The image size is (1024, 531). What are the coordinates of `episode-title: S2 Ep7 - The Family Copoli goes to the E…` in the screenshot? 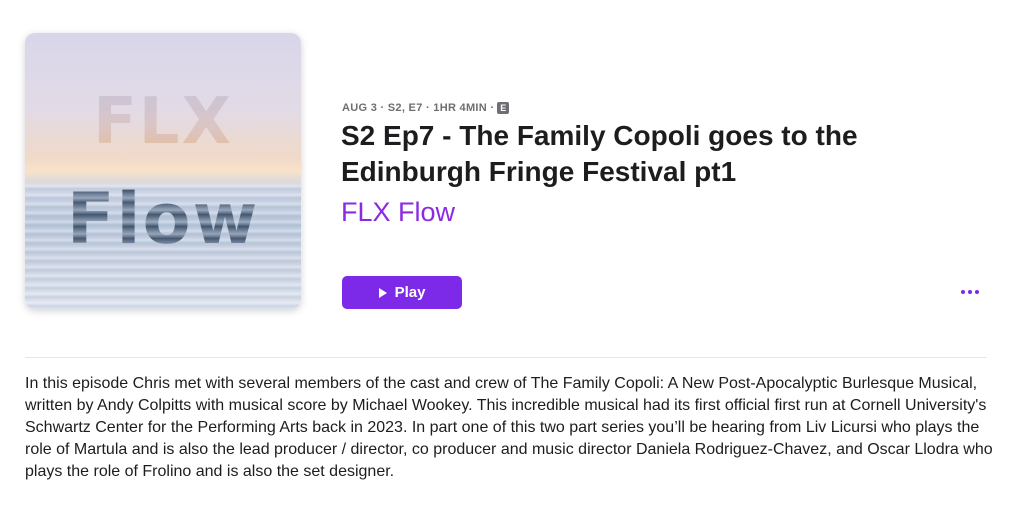 It's located at (599, 153).